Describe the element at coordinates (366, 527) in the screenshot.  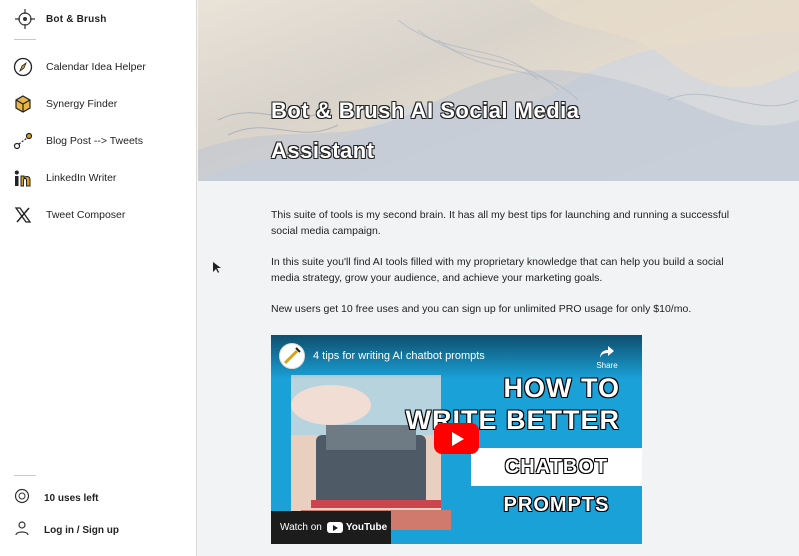
I see `youtube-wordmark: YouTube` at that location.